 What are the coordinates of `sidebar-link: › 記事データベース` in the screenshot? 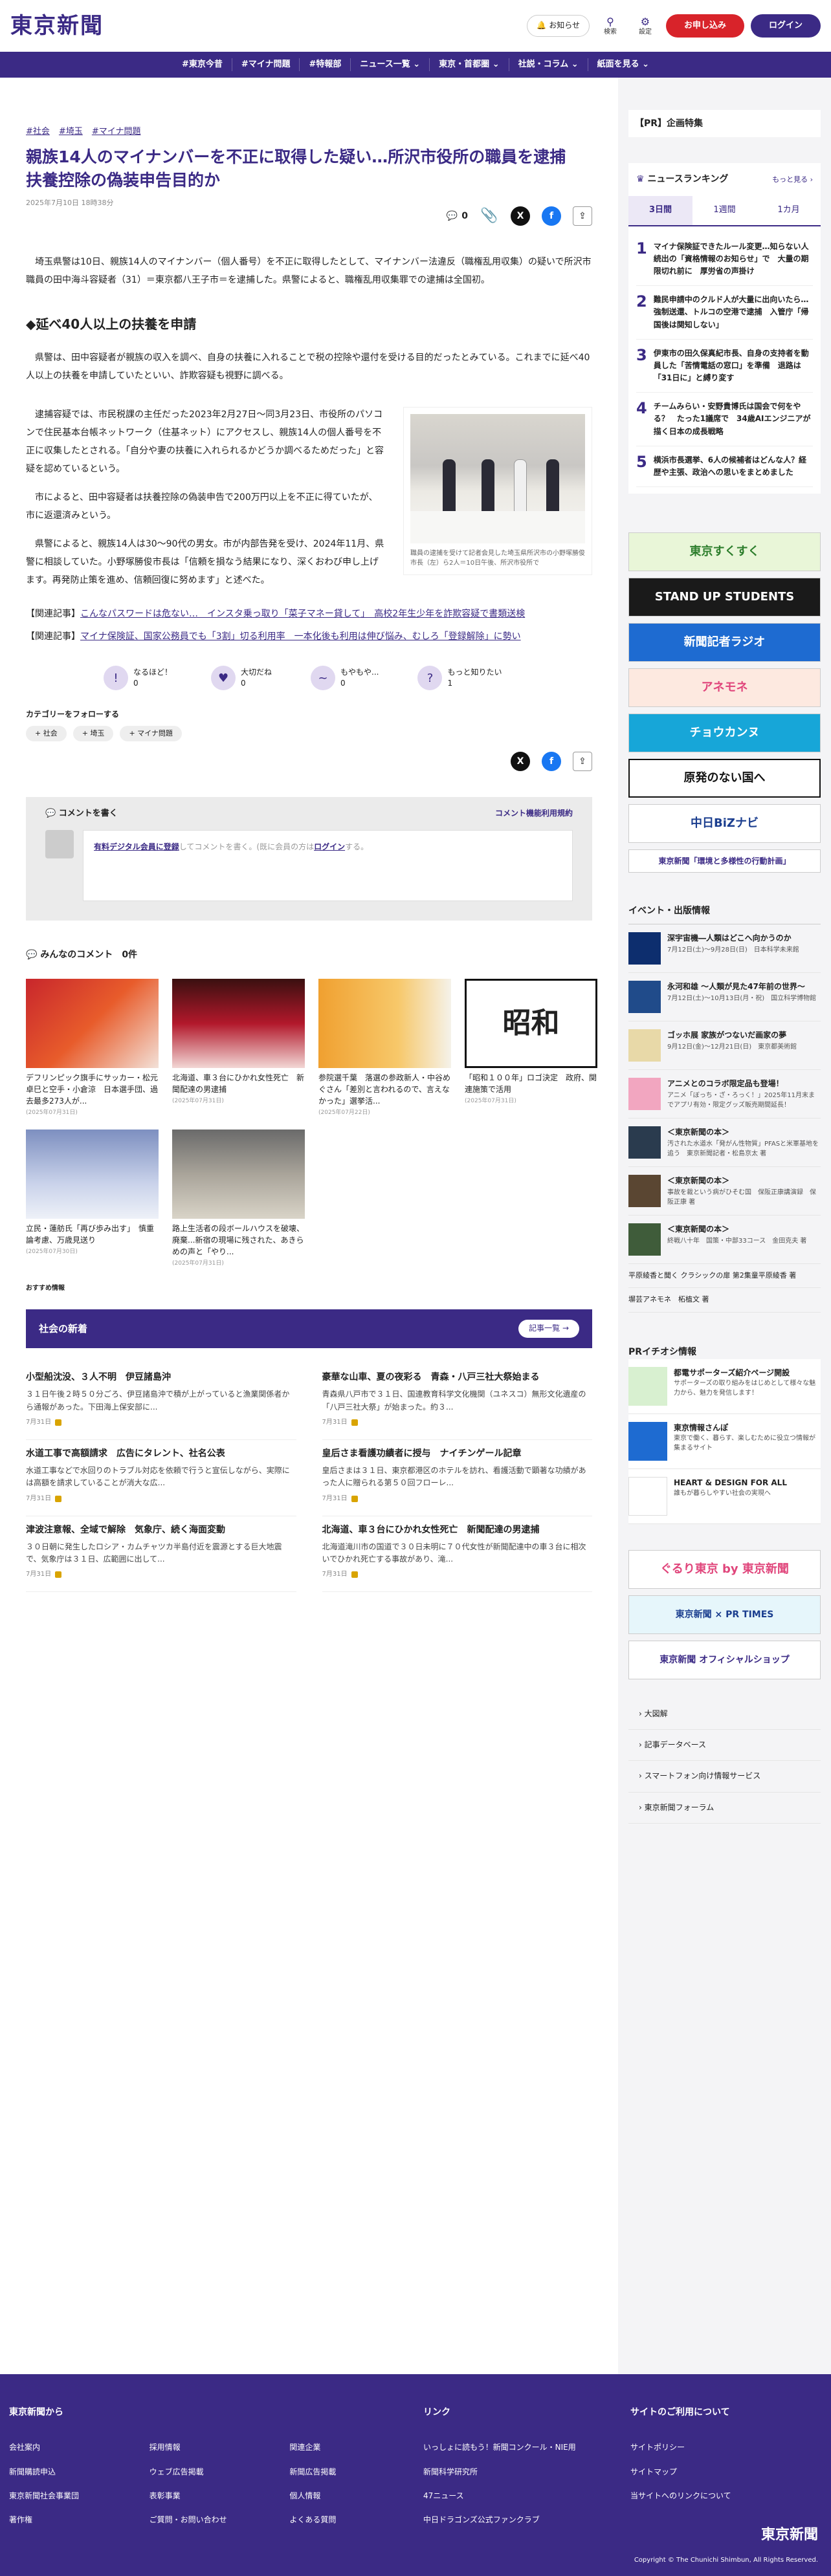 It's located at (724, 1746).